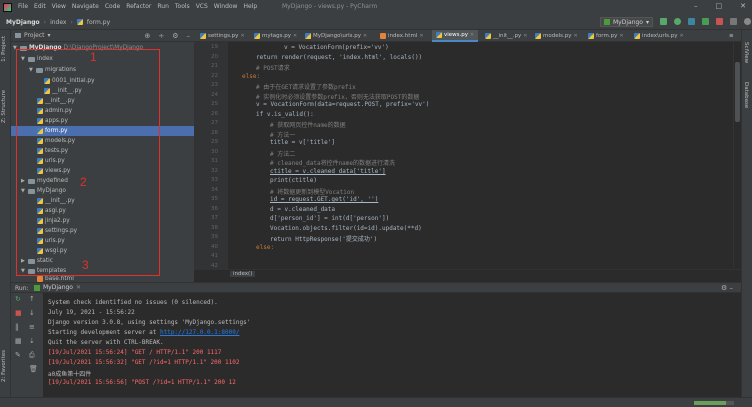  What do you see at coordinates (303, 142) in the screenshot?
I see `code-line: title = v['title']` at bounding box center [303, 142].